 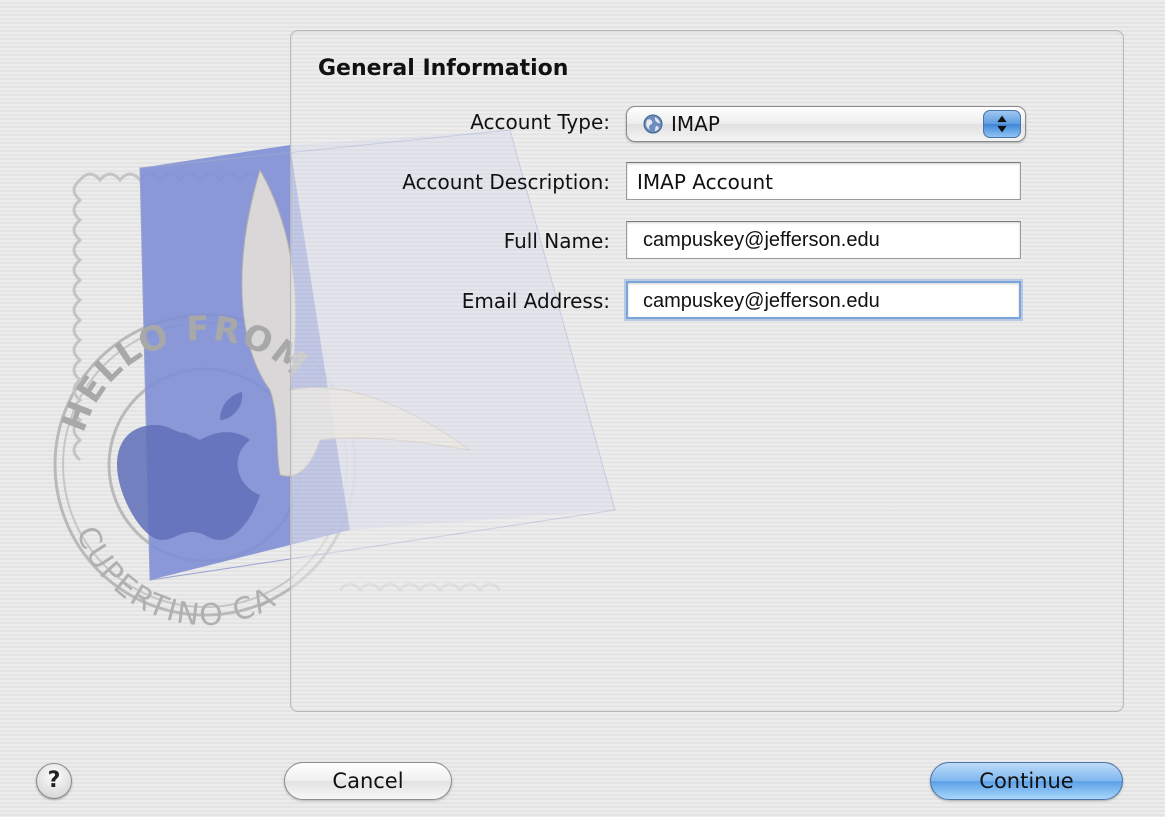 I want to click on email-address-field: campuskey@jefferson.edu, so click(x=823, y=300).